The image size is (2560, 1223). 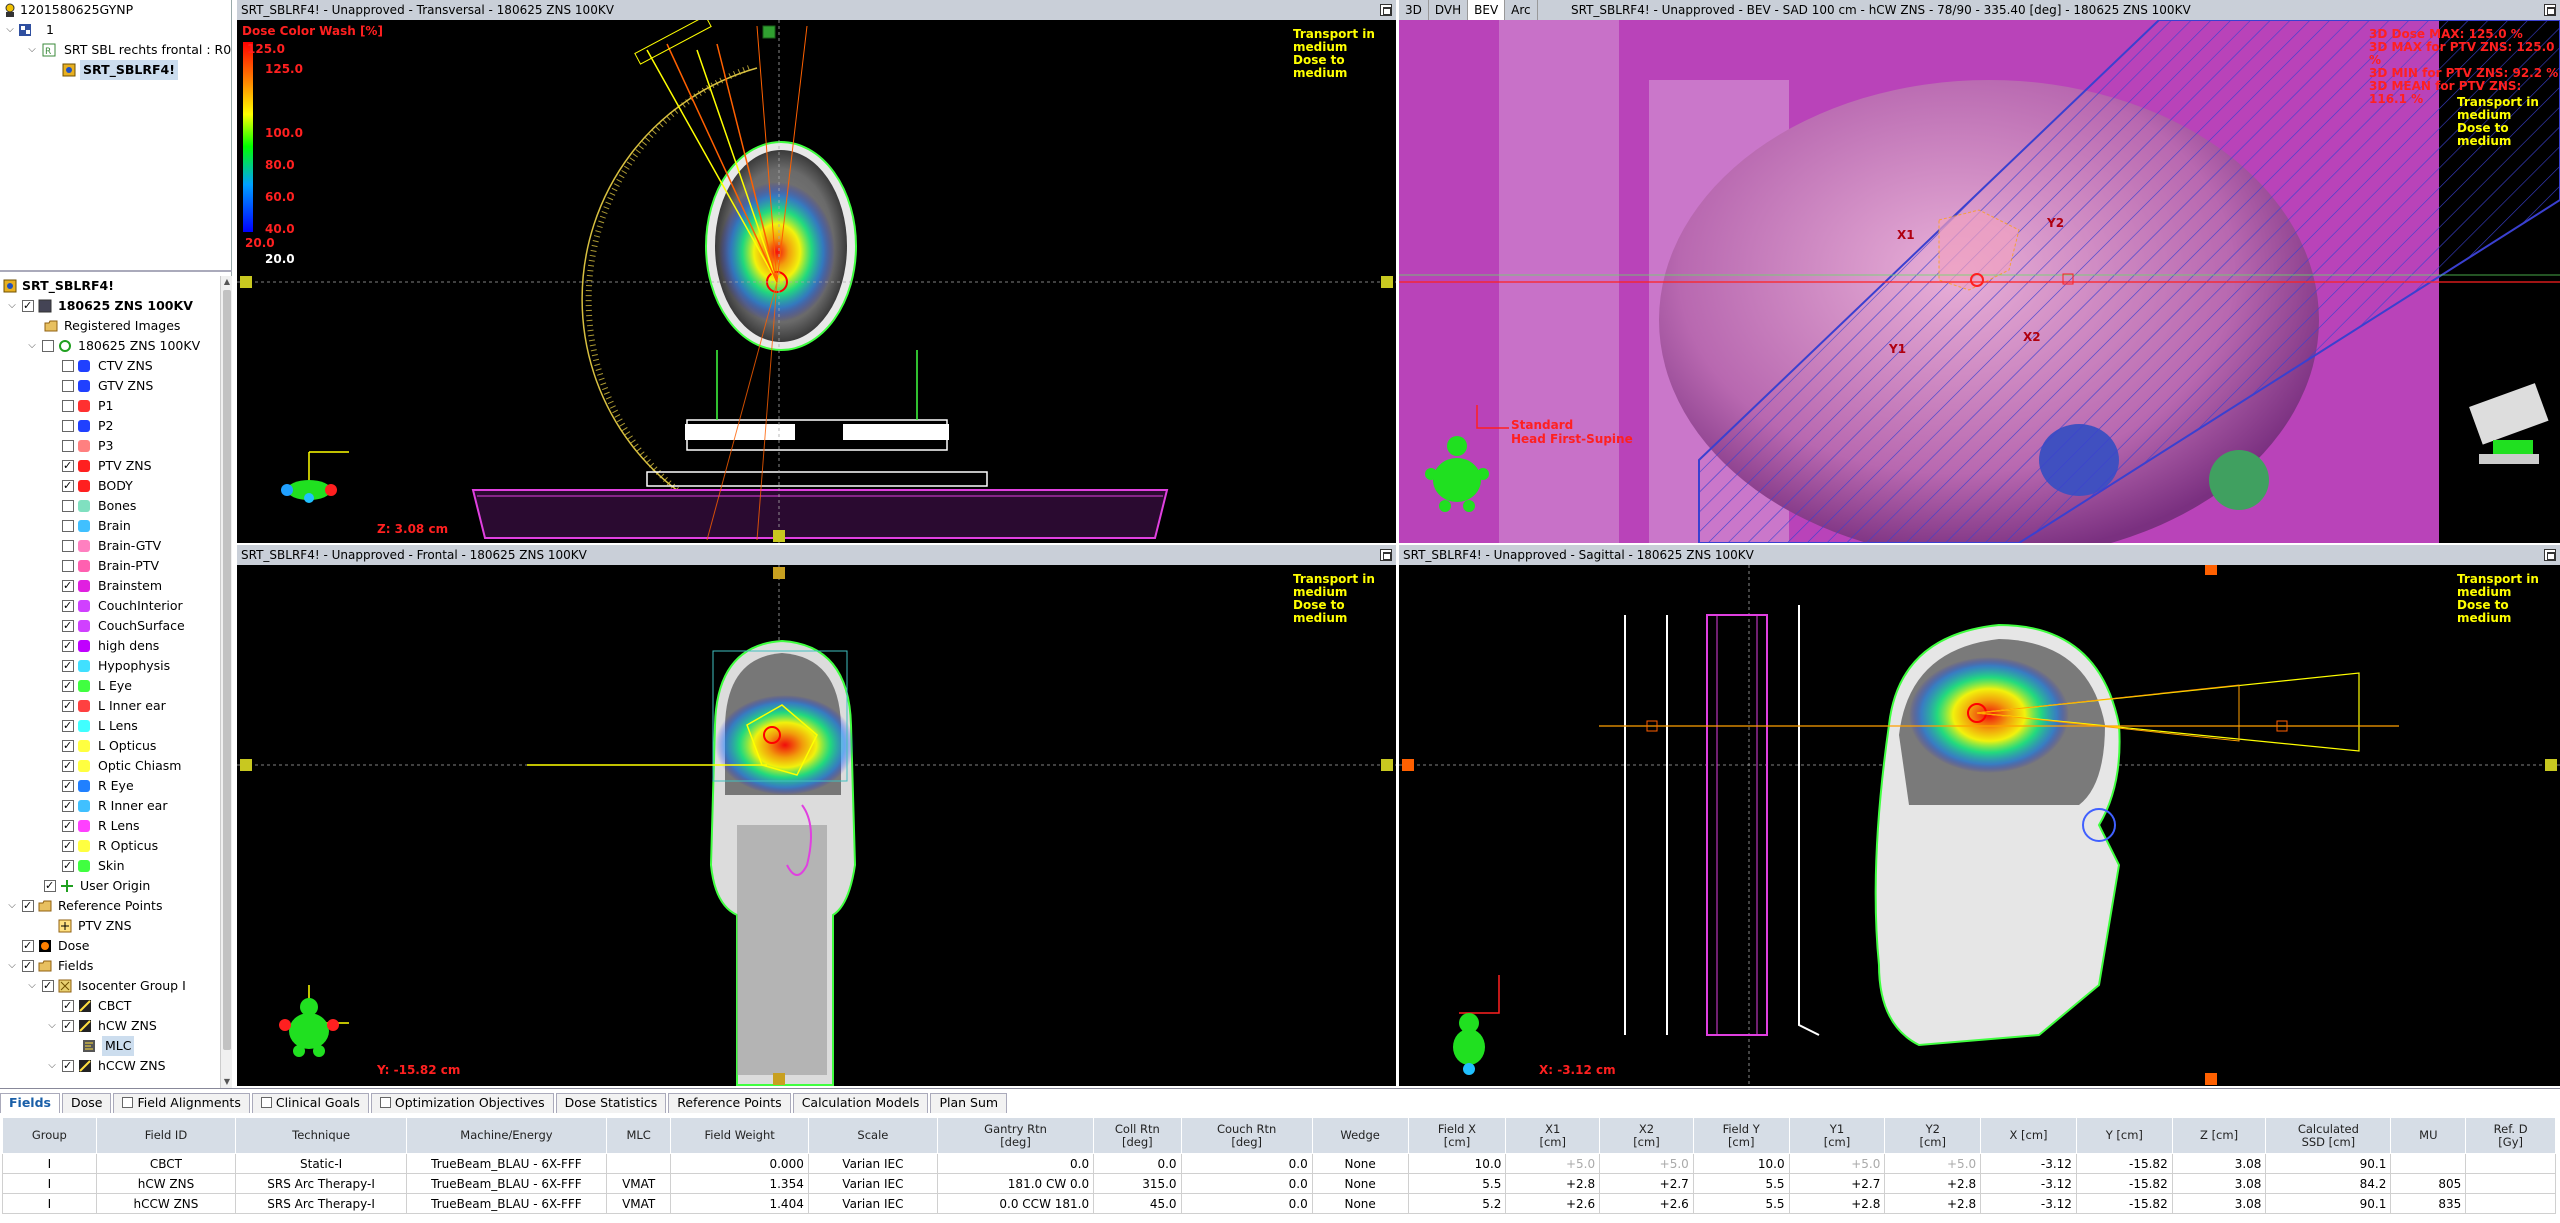 I want to click on column-header: Coll Rtn [deg], so click(x=1137, y=1135).